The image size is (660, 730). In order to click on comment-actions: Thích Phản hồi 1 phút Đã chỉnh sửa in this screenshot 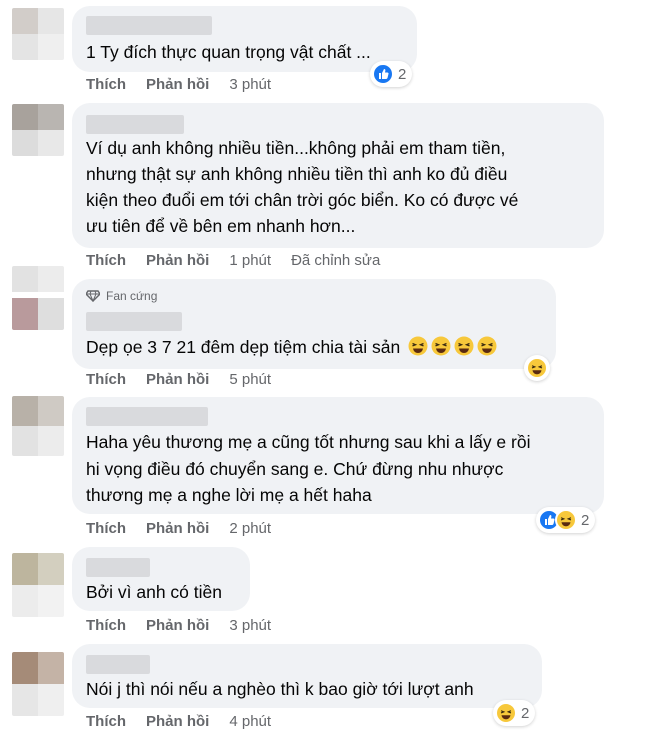, I will do `click(233, 260)`.